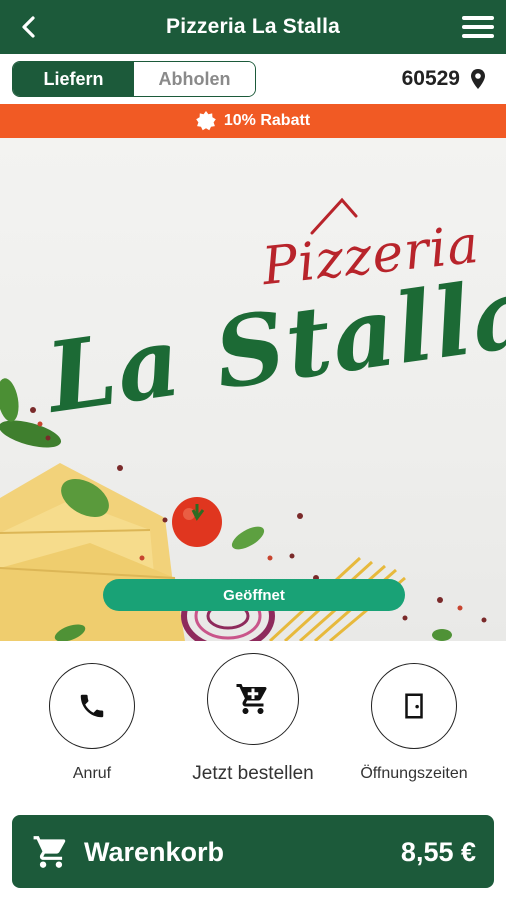  I want to click on open-status-badge: Geöffnet, so click(254, 595).